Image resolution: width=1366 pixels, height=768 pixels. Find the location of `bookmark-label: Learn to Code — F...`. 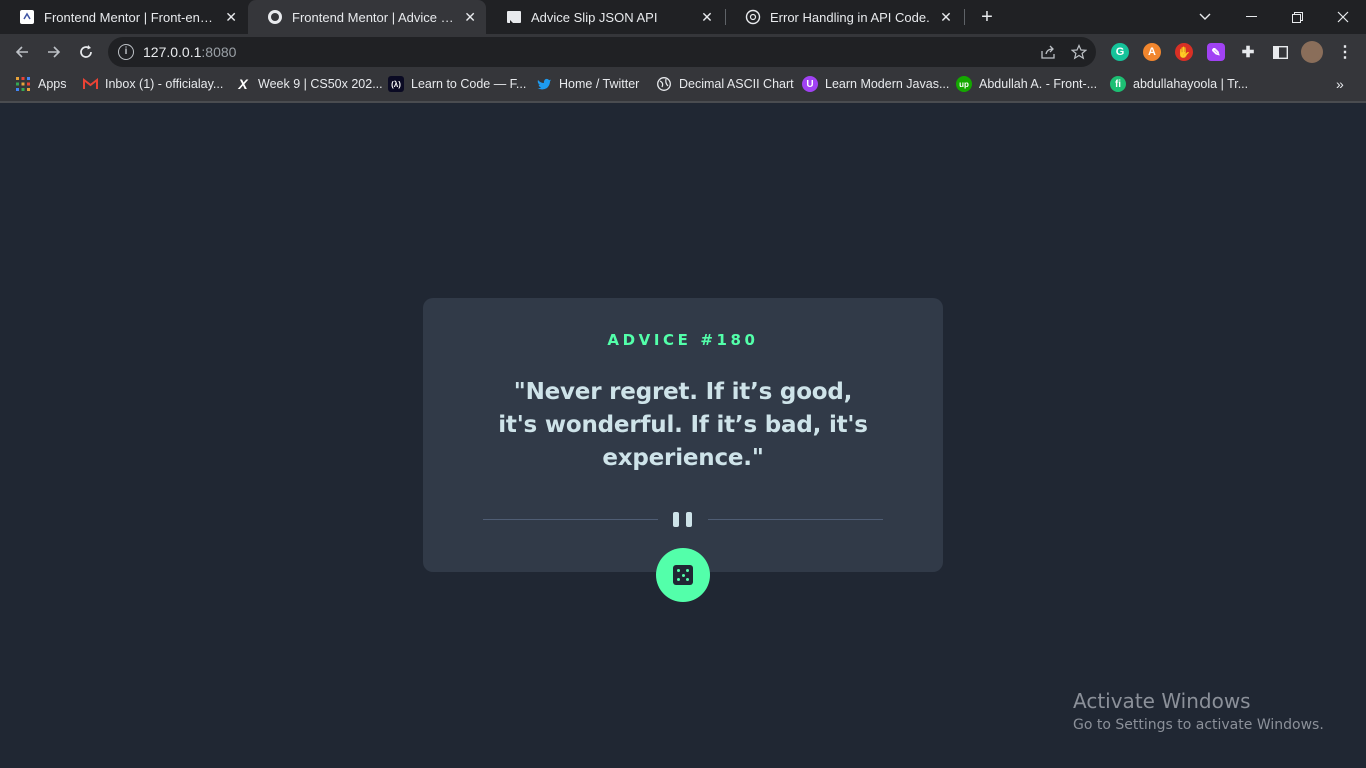

bookmark-label: Learn to Code — F... is located at coordinates (469, 84).